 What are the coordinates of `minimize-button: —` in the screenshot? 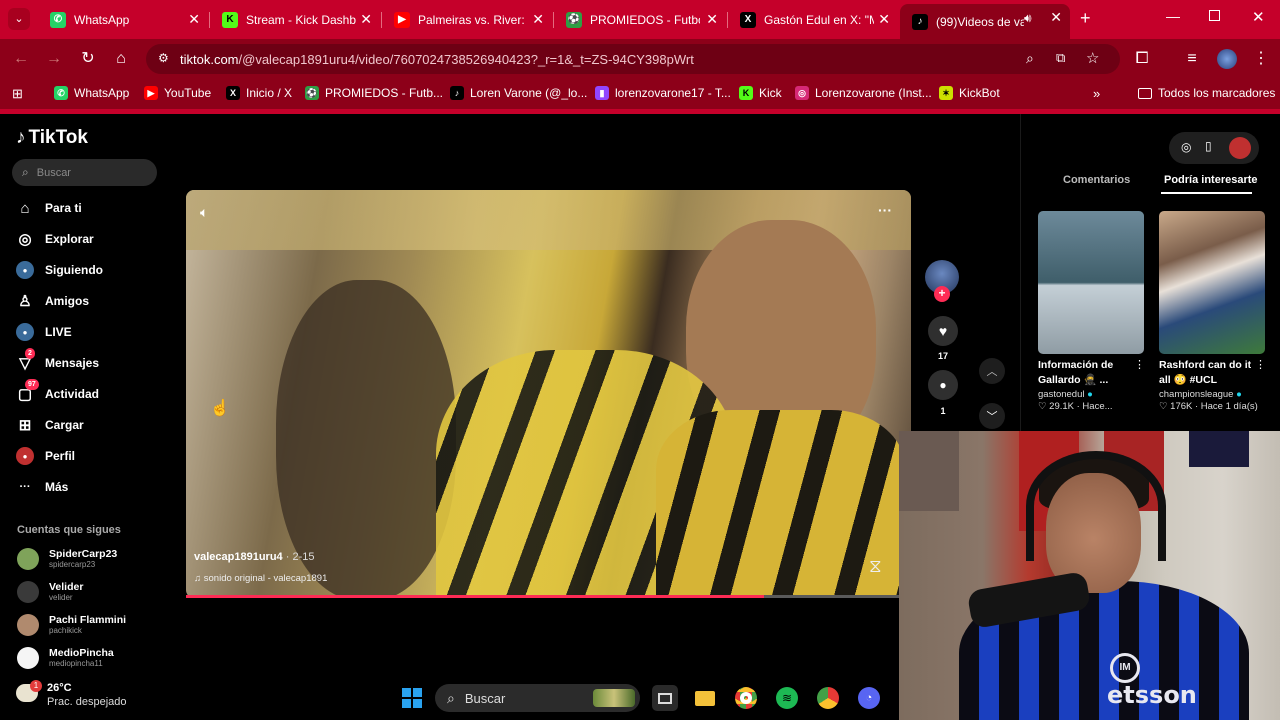 It's located at (1173, 16).